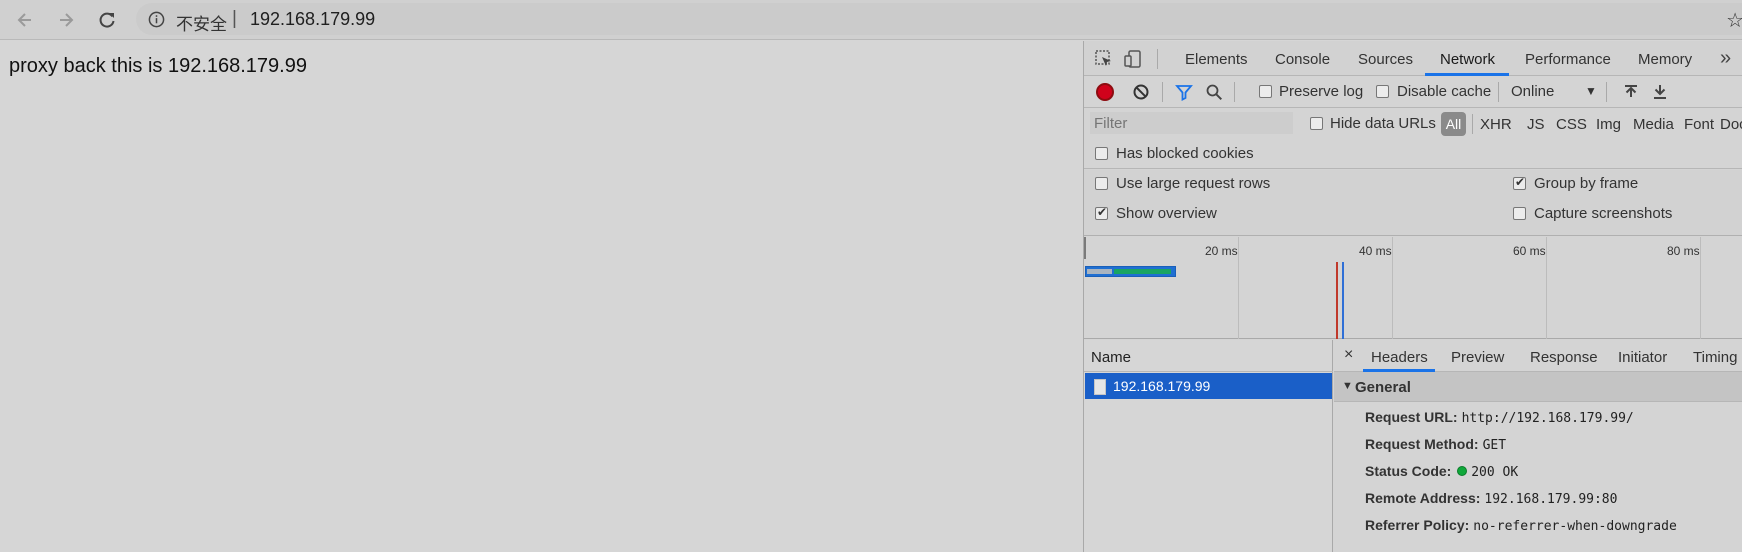 The image size is (1742, 552). I want to click on reload-button, so click(107, 20).